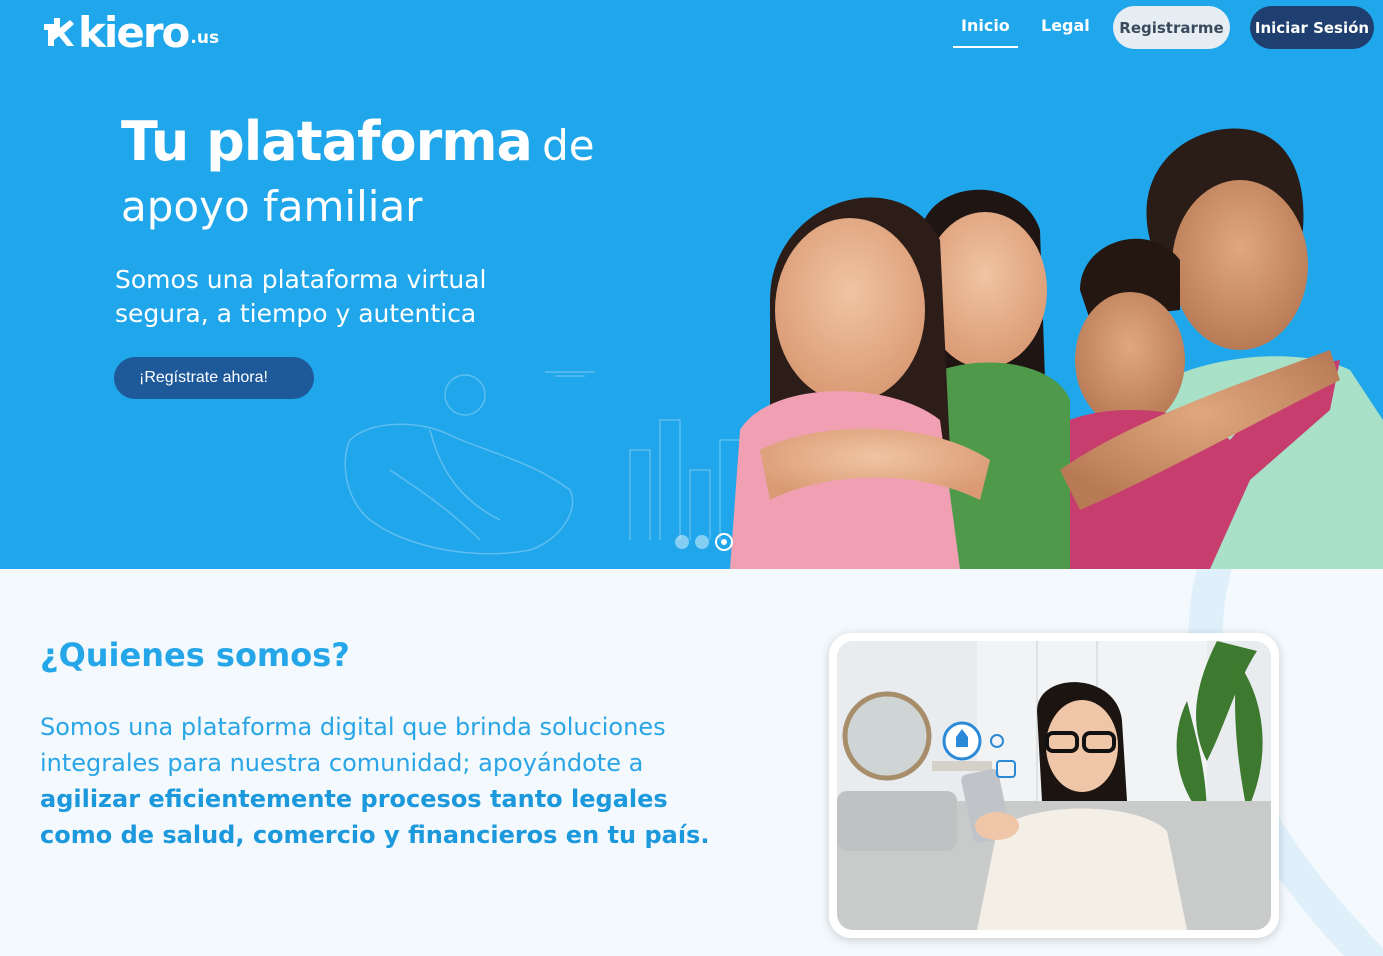 This screenshot has width=1383, height=956. What do you see at coordinates (1171, 27) in the screenshot?
I see `register-button: Registrarme` at bounding box center [1171, 27].